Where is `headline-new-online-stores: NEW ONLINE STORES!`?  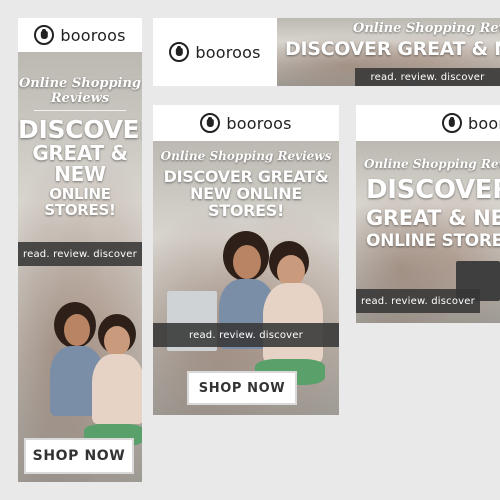
headline-new-online-stores: NEW ONLINE STORES! is located at coordinates (245, 201).